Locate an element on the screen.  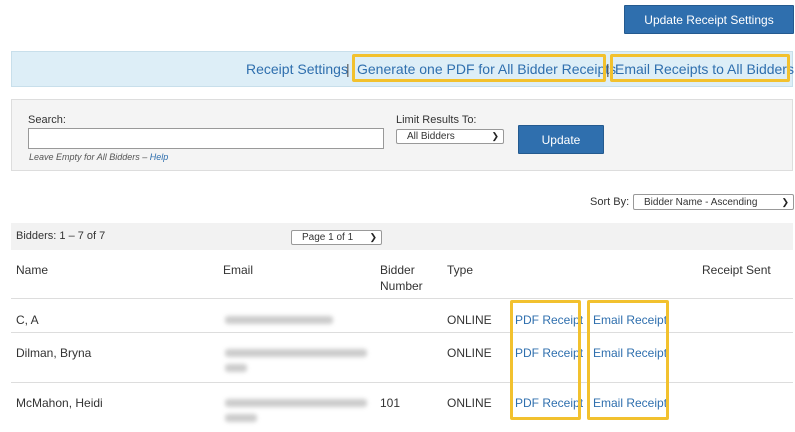
bidder-name: Dilman, Bryna is located at coordinates (54, 353).